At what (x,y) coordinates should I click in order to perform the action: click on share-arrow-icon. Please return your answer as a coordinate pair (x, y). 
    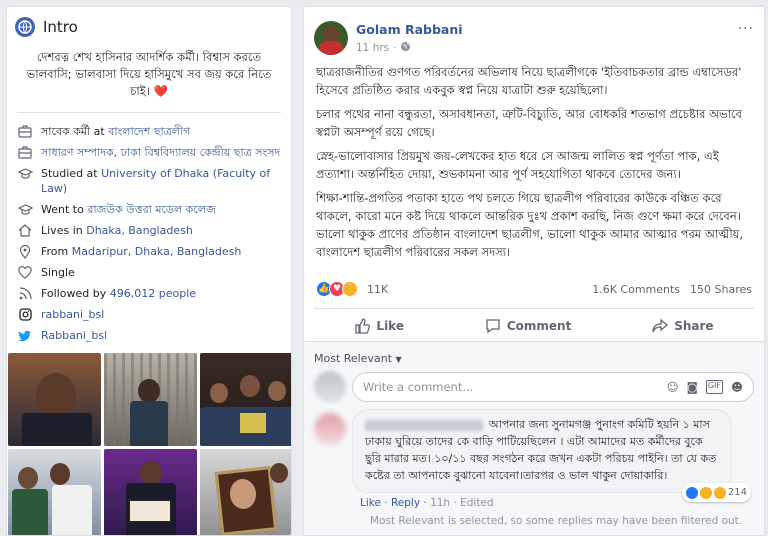
    Looking at the image, I should click on (660, 325).